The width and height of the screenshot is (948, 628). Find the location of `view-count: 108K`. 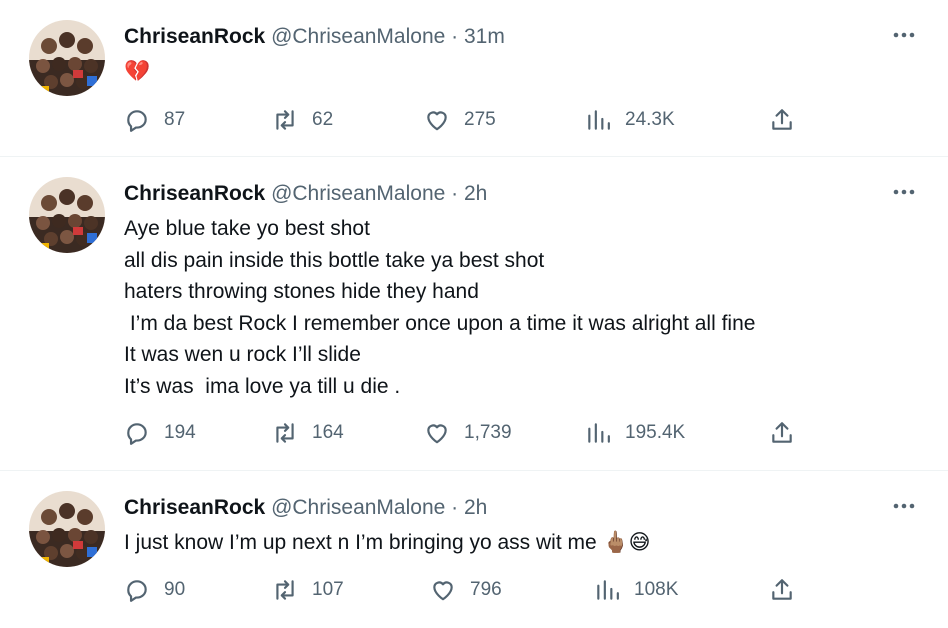

view-count: 108K is located at coordinates (656, 589).